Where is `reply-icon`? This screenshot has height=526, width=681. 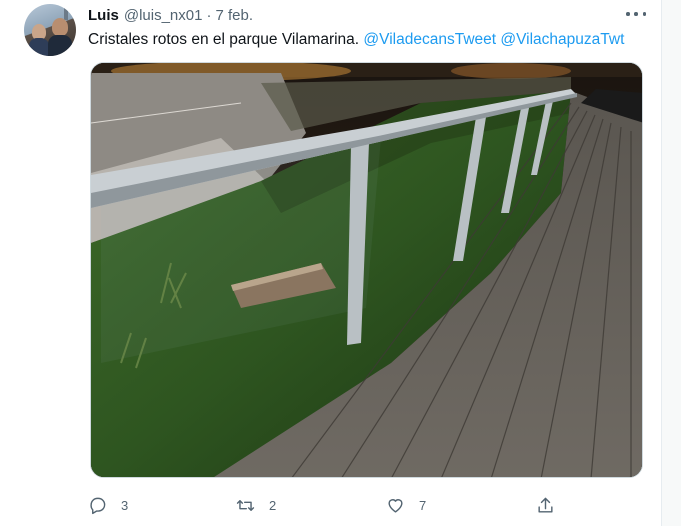 reply-icon is located at coordinates (98, 505).